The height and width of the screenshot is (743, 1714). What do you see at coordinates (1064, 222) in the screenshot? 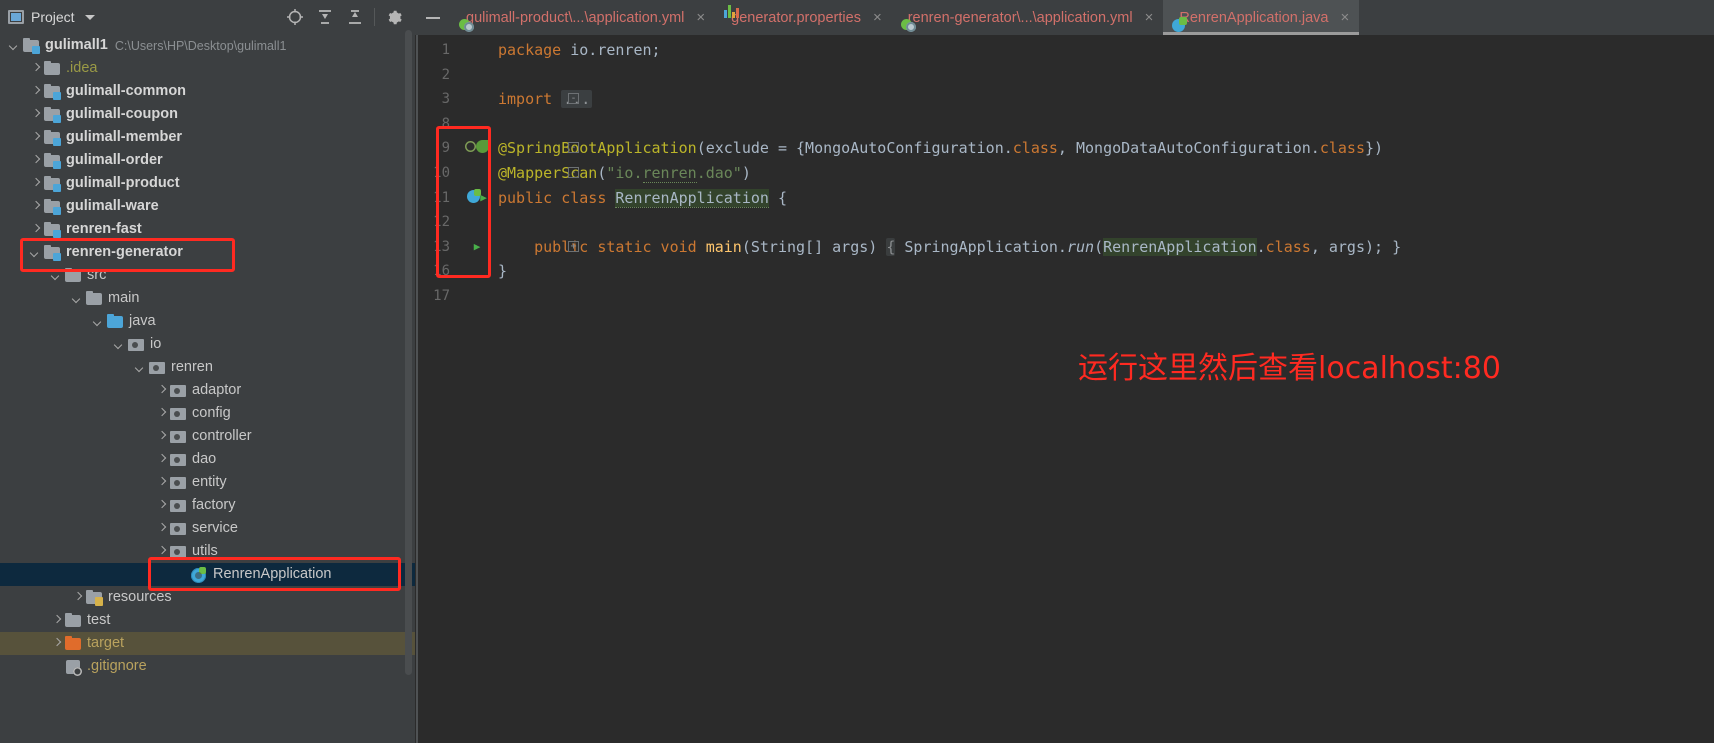
I see `code-line: 12` at bounding box center [1064, 222].